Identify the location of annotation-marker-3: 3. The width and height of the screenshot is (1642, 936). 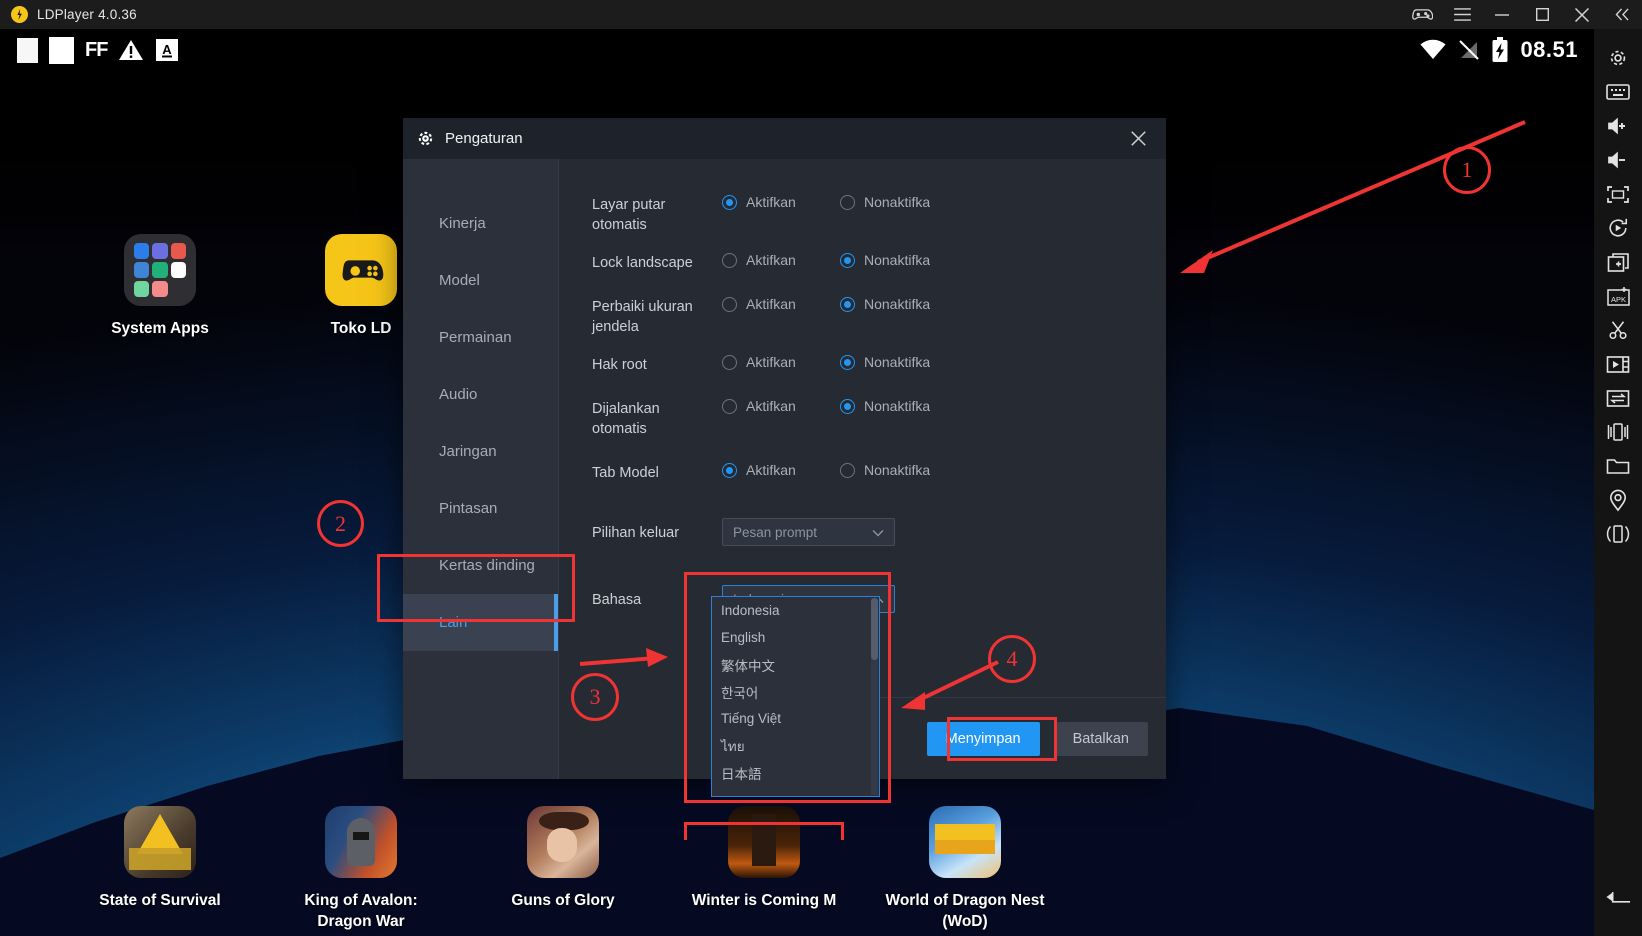
(595, 697).